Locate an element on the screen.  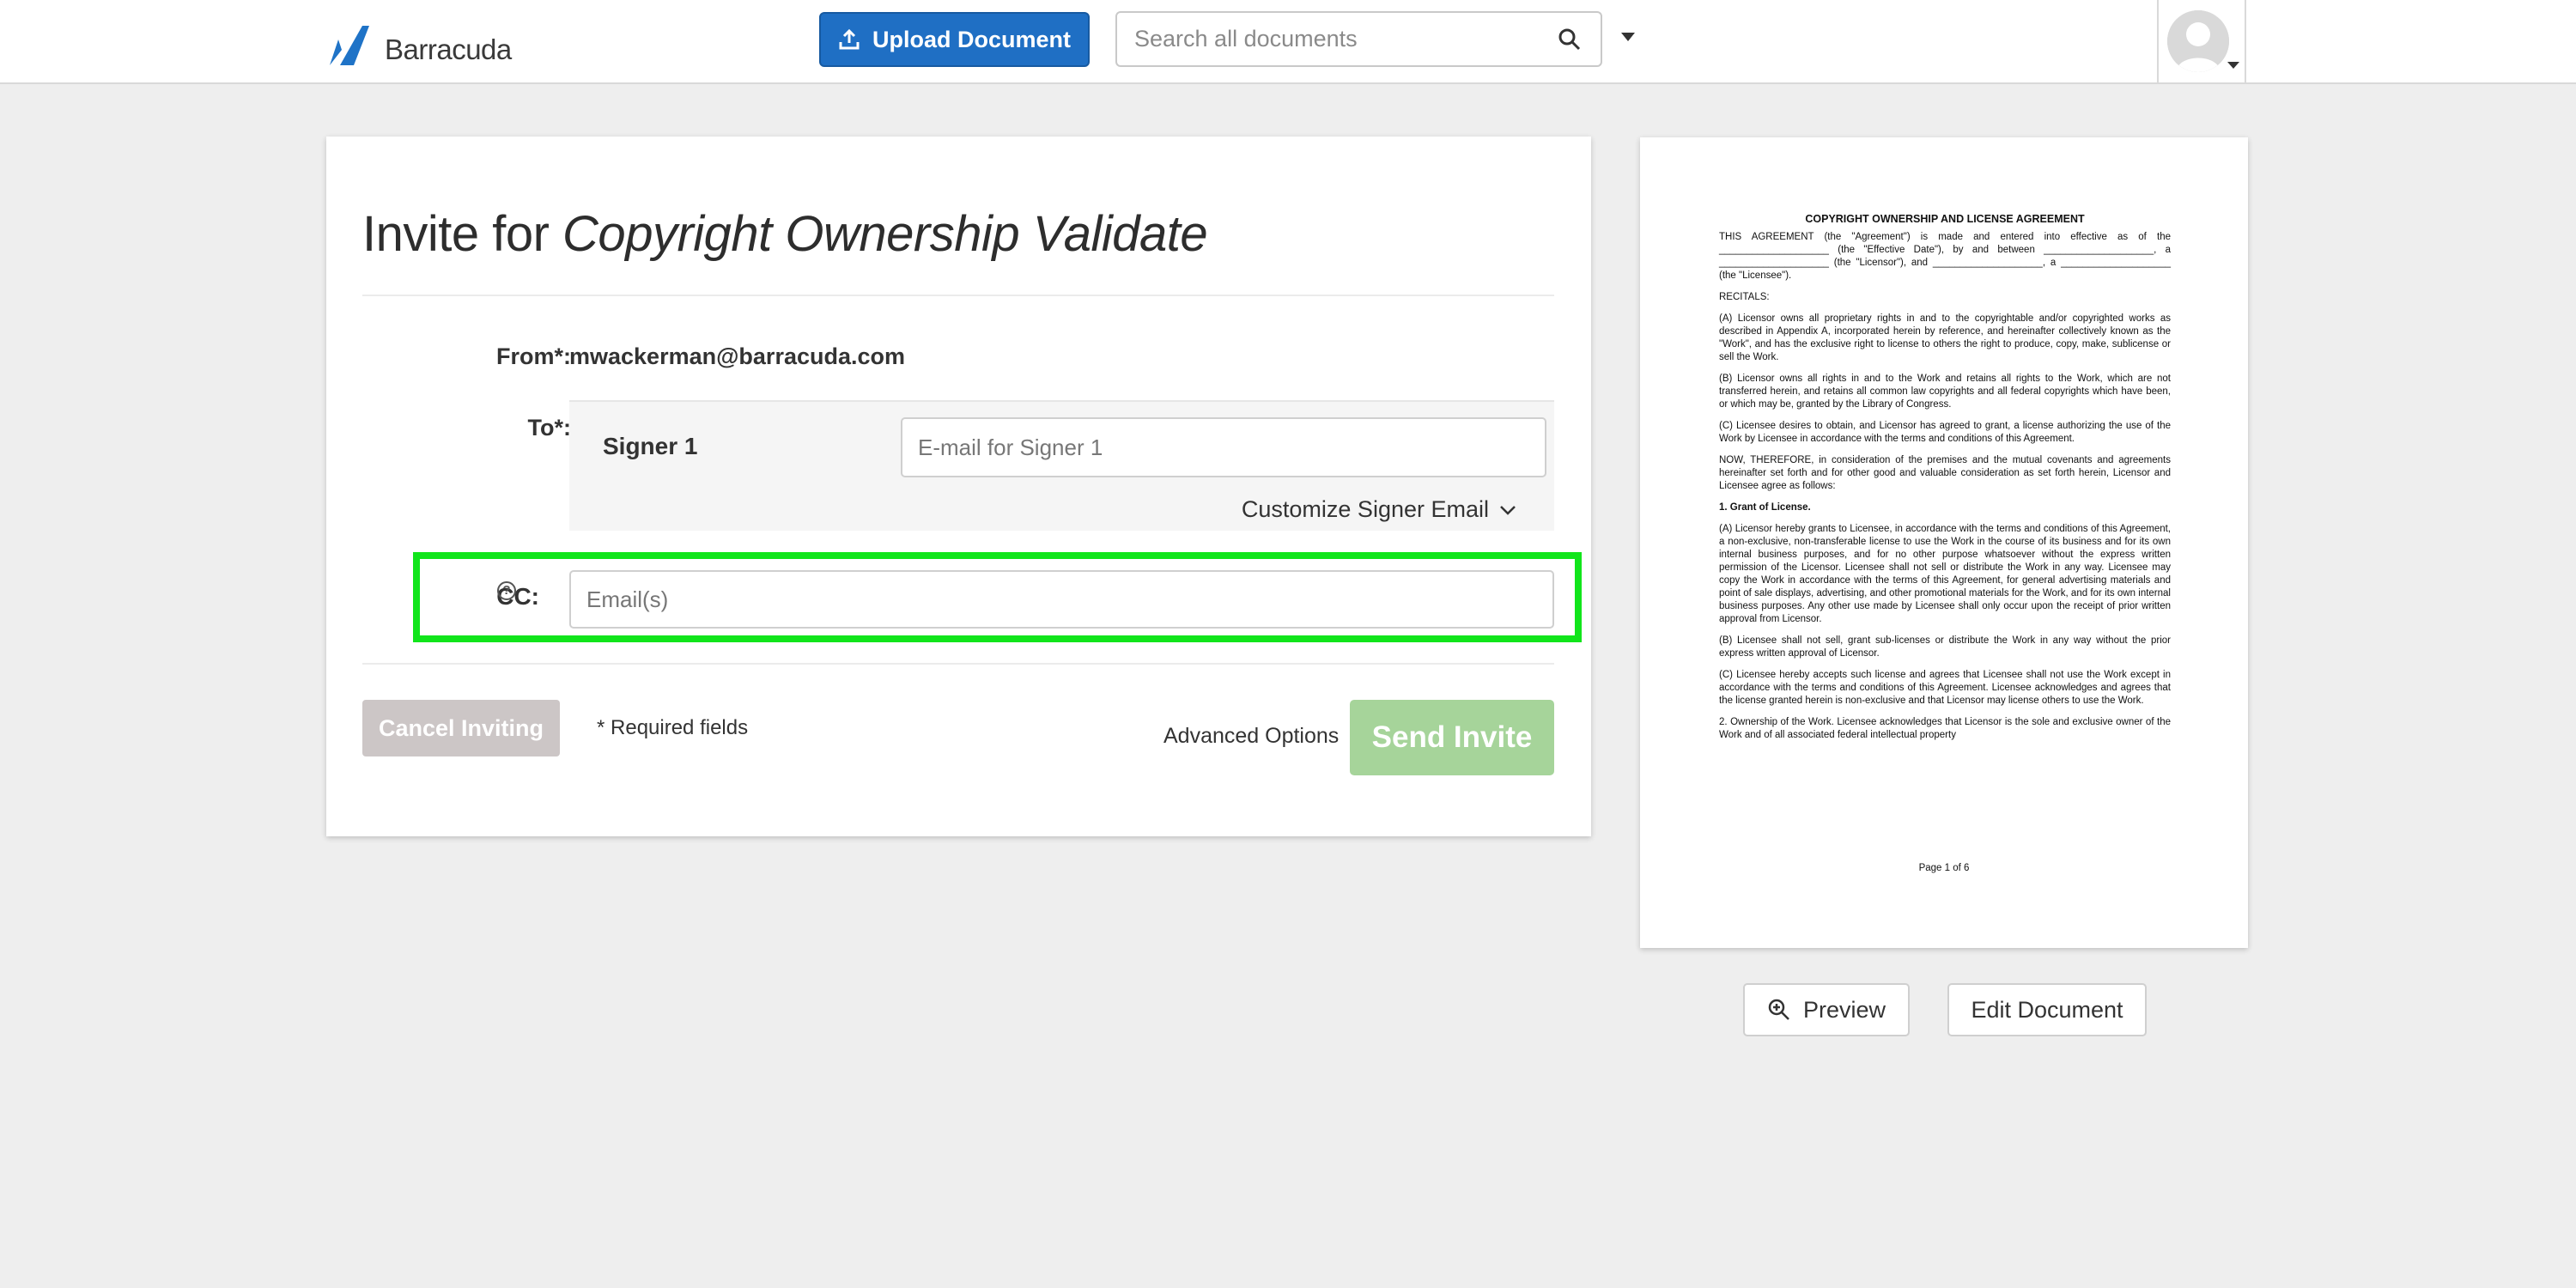
upload-document-label: Upload Document is located at coordinates (972, 39).